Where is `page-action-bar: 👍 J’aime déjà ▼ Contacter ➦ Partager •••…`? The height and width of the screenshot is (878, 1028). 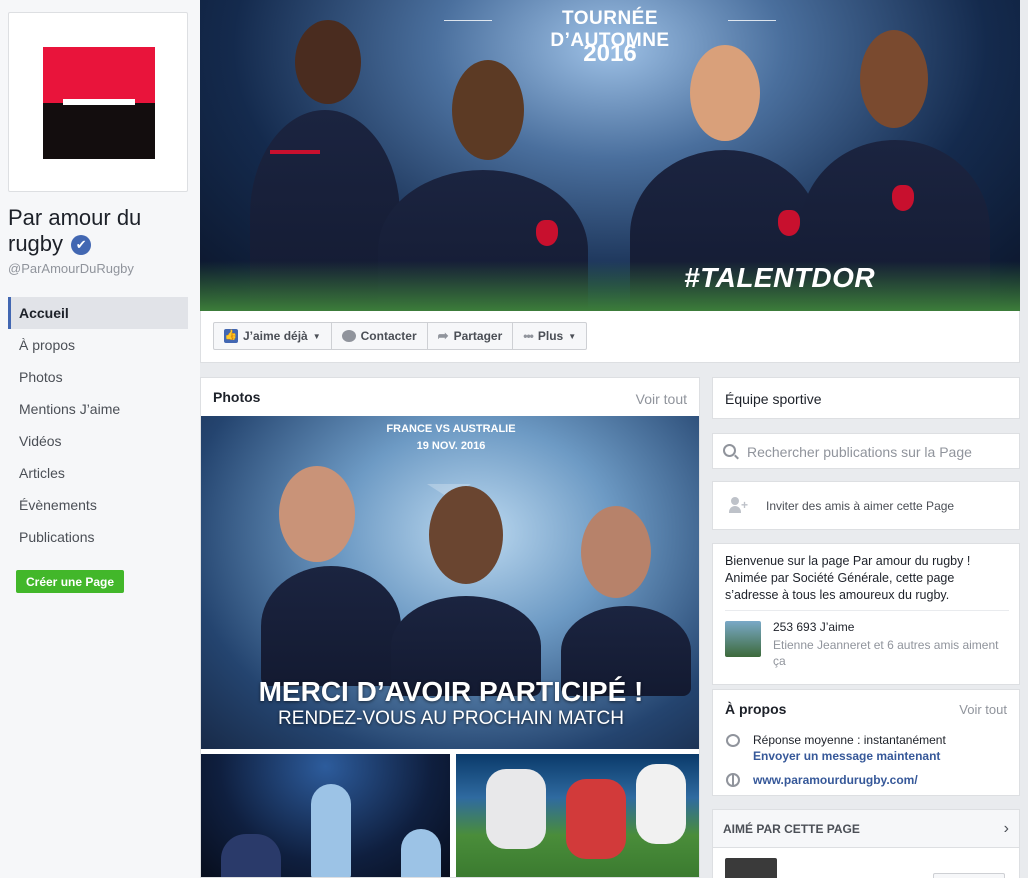
page-action-bar: 👍 J’aime déjà ▼ Contacter ➦ Partager •••… is located at coordinates (610, 337).